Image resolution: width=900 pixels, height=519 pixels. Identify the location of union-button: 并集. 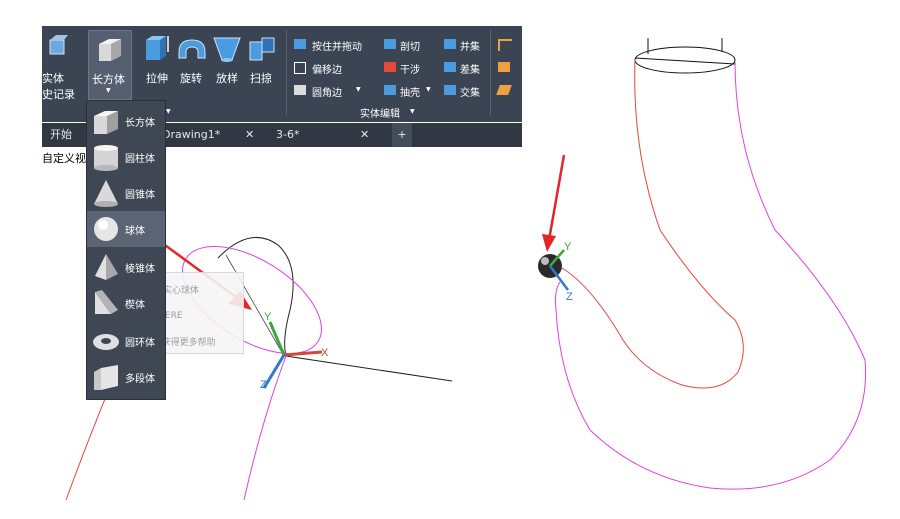
(470, 45).